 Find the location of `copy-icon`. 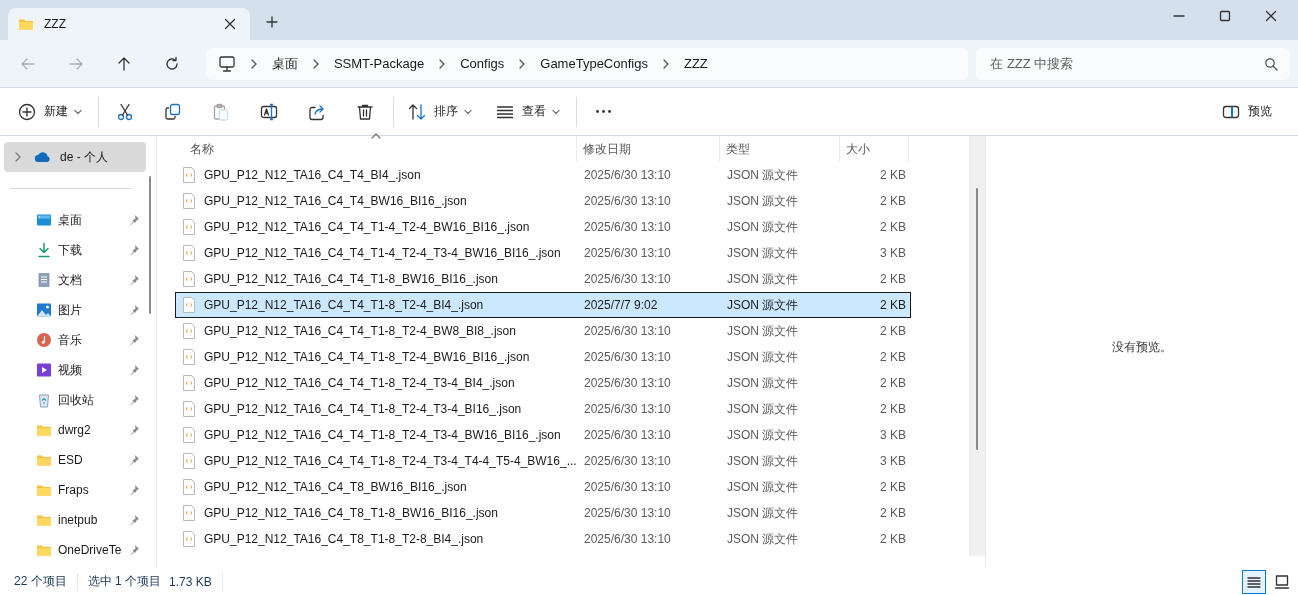

copy-icon is located at coordinates (173, 111).